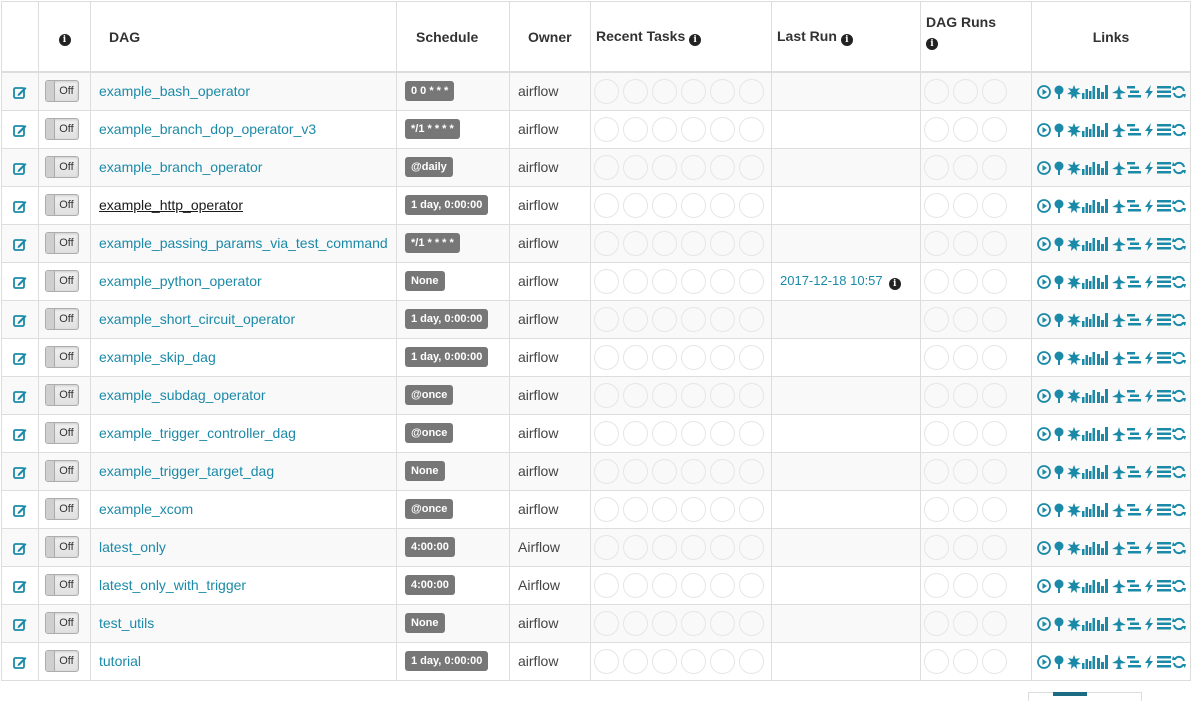 This screenshot has height=701, width=1192. Describe the element at coordinates (172, 585) in the screenshot. I see `dag-link: latest_only_with_trigger` at that location.